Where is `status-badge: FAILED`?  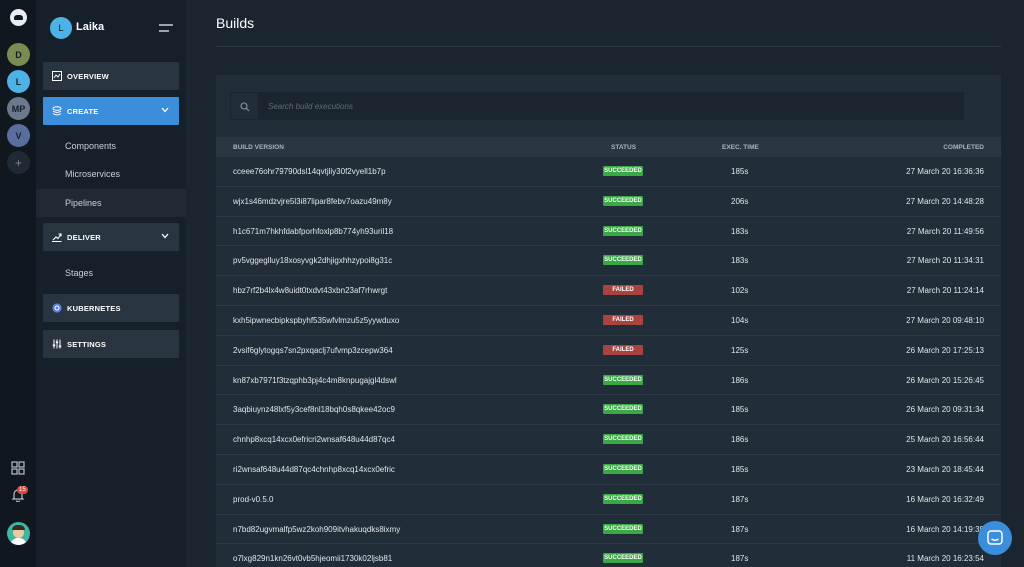 status-badge: FAILED is located at coordinates (623, 349).